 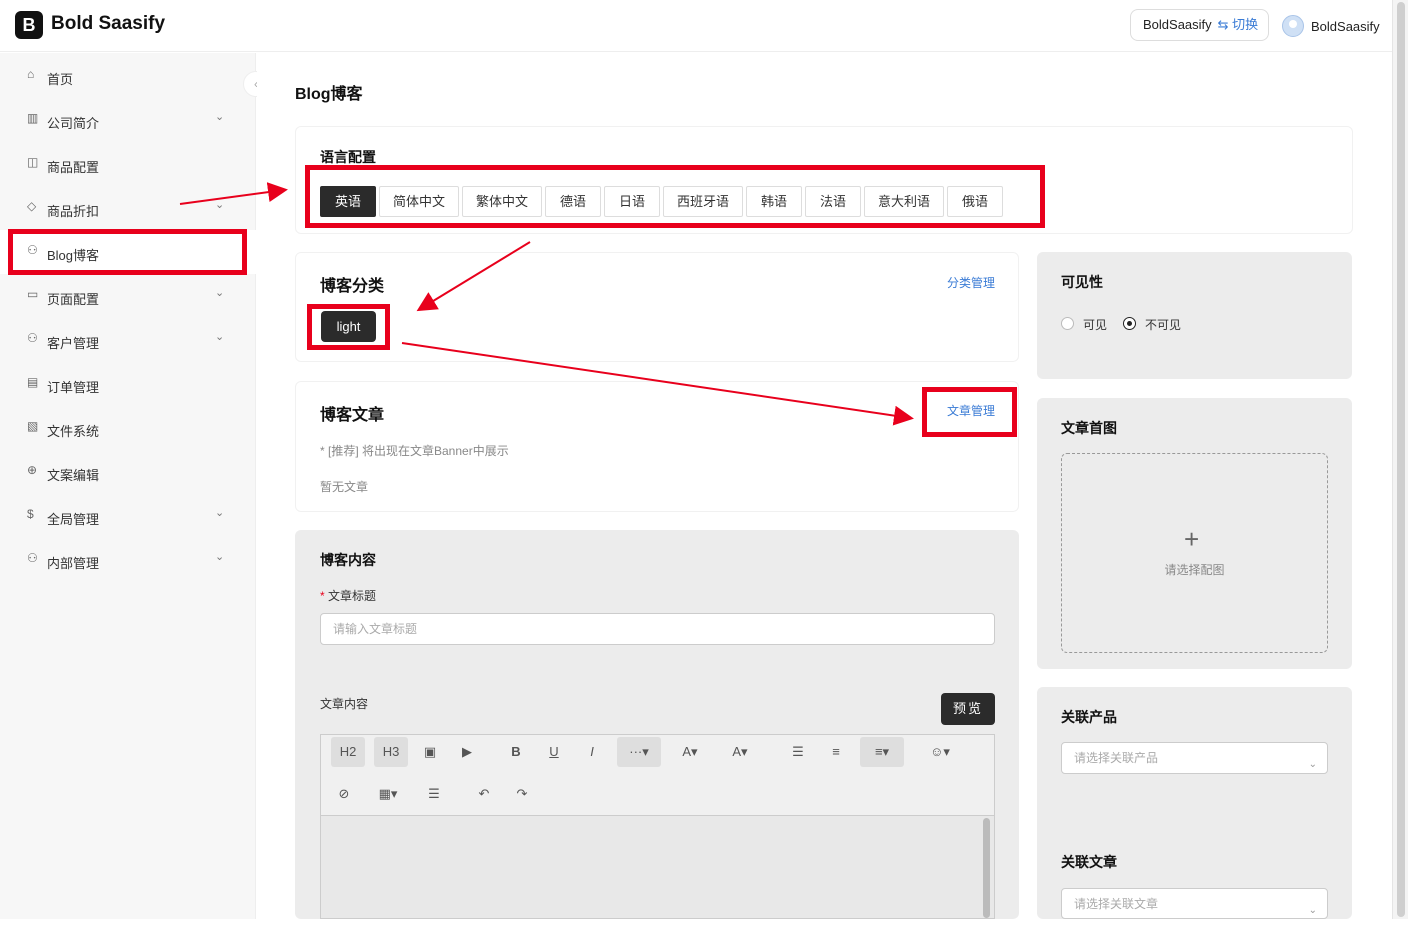 What do you see at coordinates (352, 286) in the screenshot?
I see `blog-category-title: 博客分类` at bounding box center [352, 286].